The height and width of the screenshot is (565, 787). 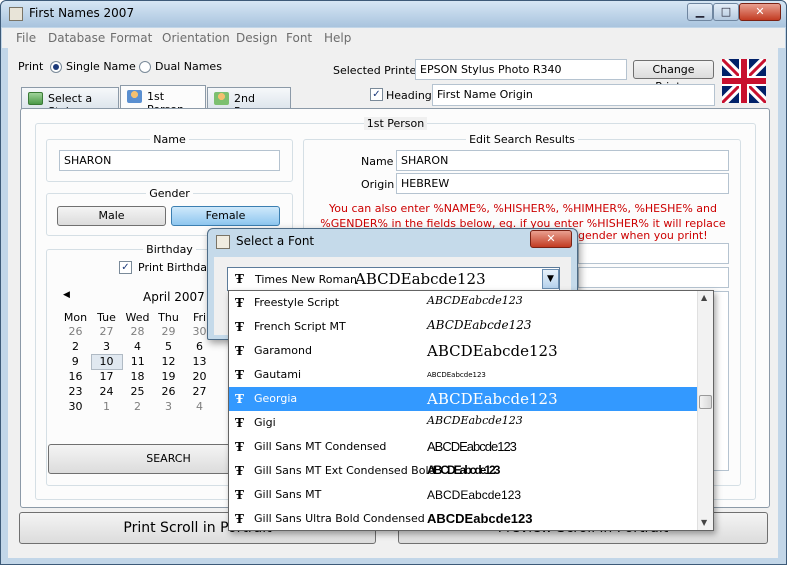 I want to click on dialog-title: Select a Font, so click(x=275, y=241).